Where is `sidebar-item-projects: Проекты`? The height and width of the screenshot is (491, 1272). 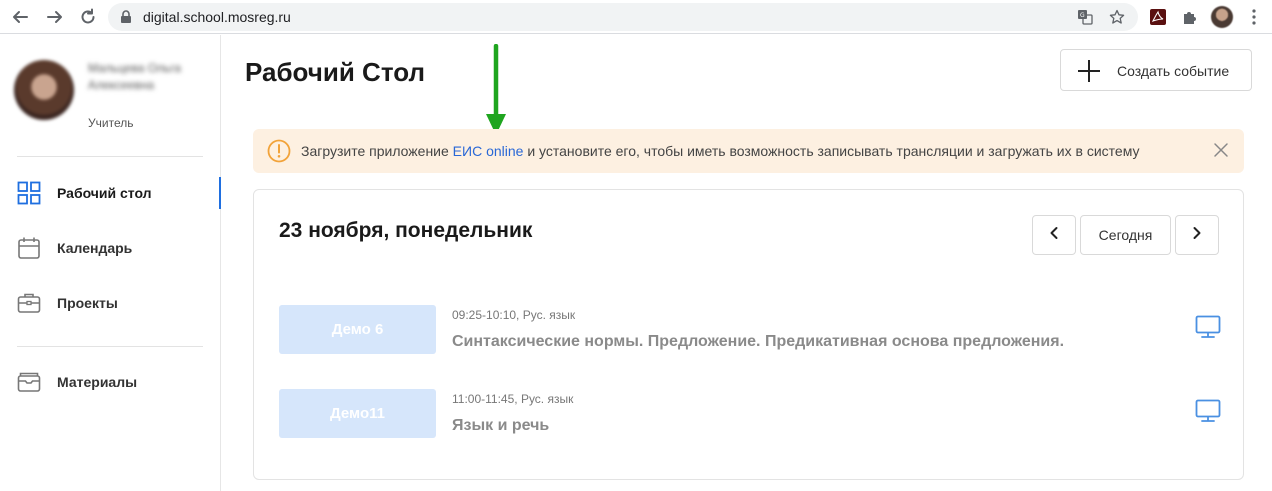 sidebar-item-projects: Проекты is located at coordinates (110, 303).